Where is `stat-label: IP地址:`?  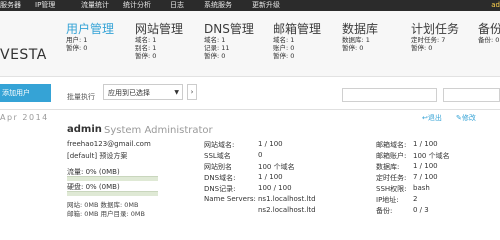 stat-label: IP地址: is located at coordinates (387, 200).